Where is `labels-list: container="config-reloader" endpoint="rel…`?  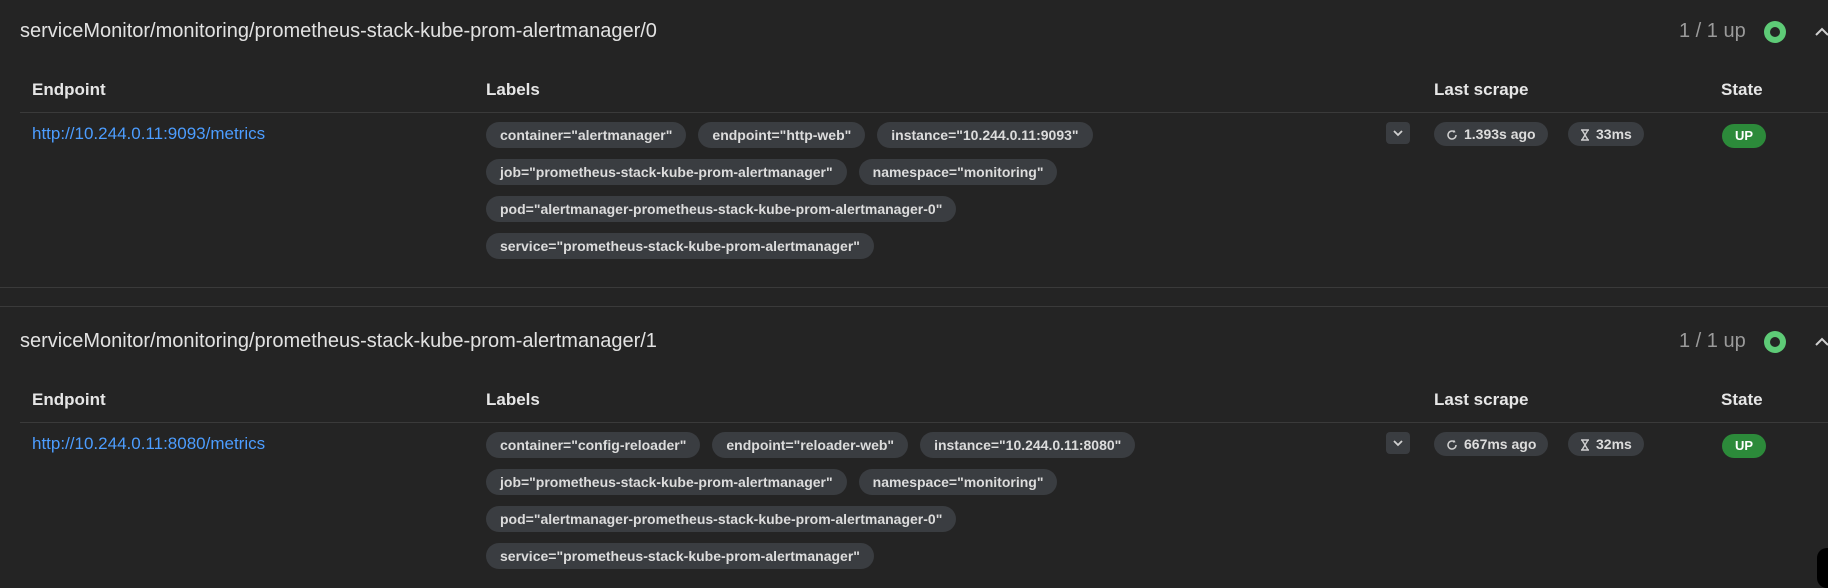
labels-list: container="config-reloader" endpoint="rel… is located at coordinates (931, 506).